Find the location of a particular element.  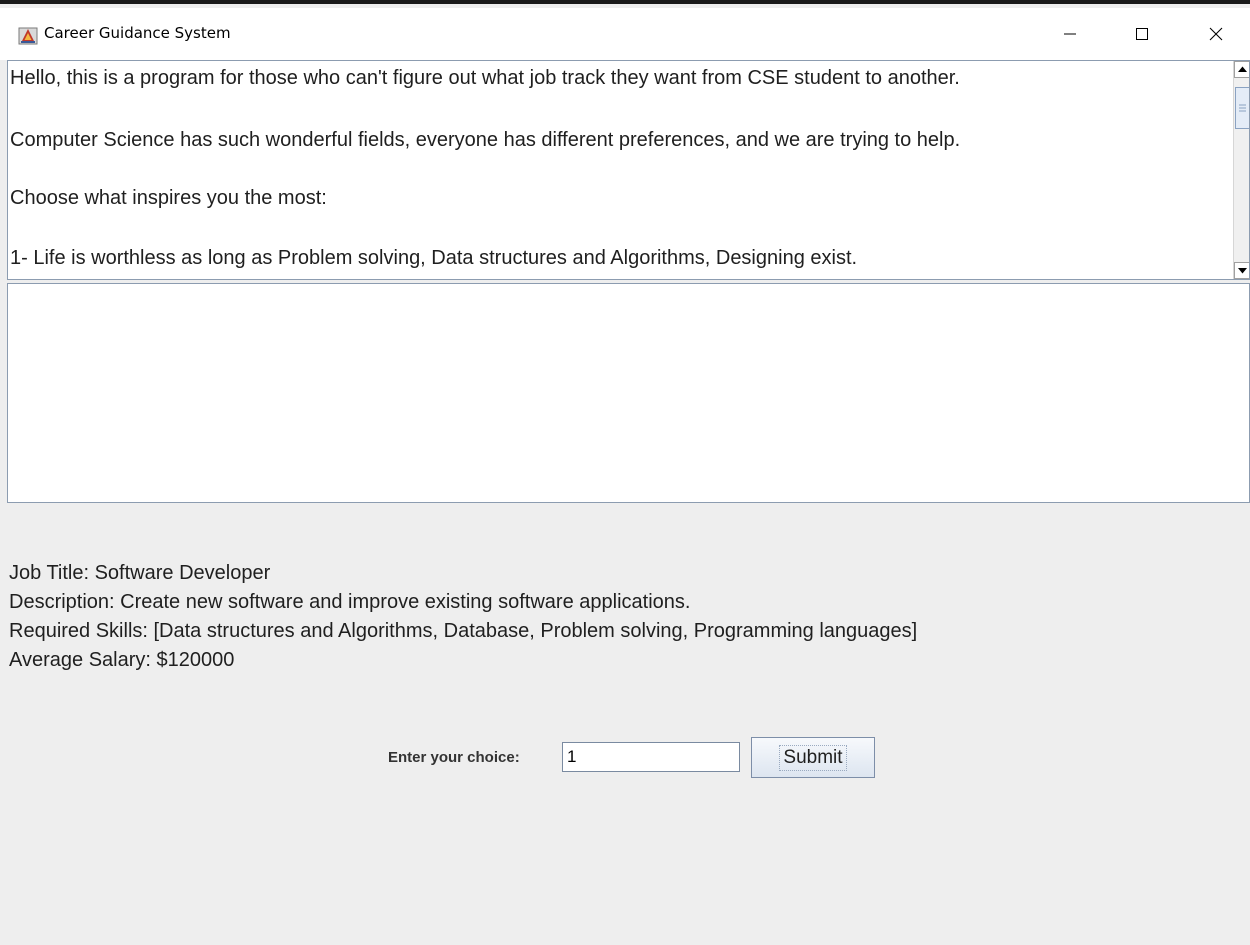

scroll-down-button is located at coordinates (1241, 270).